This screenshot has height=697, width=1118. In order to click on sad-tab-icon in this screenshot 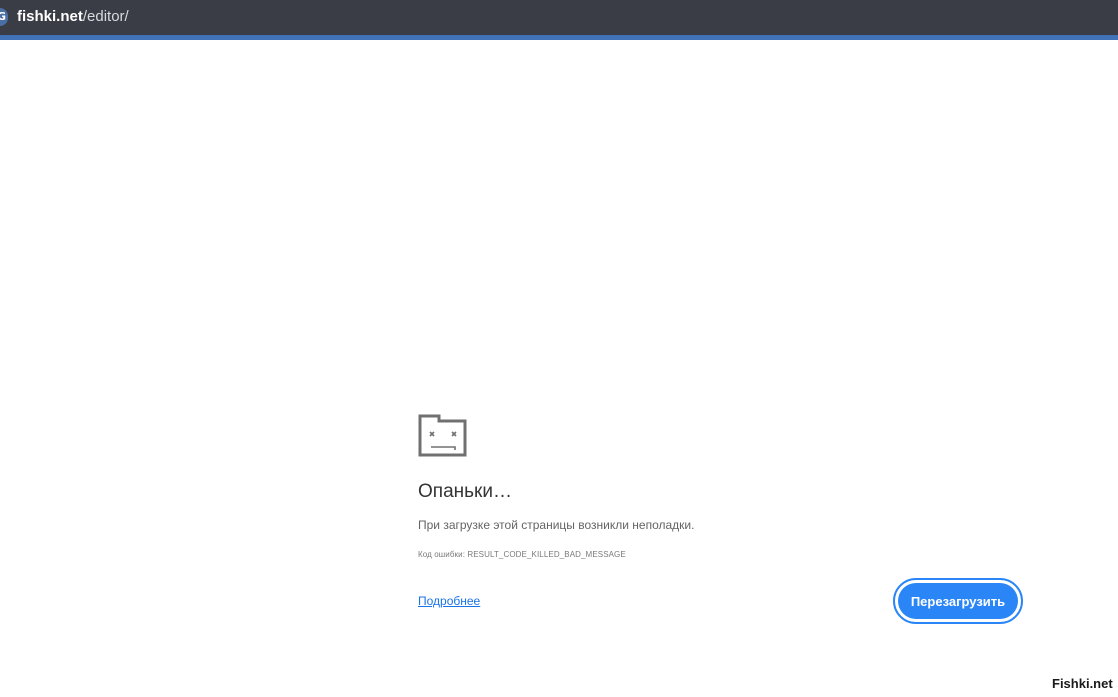, I will do `click(442, 435)`.